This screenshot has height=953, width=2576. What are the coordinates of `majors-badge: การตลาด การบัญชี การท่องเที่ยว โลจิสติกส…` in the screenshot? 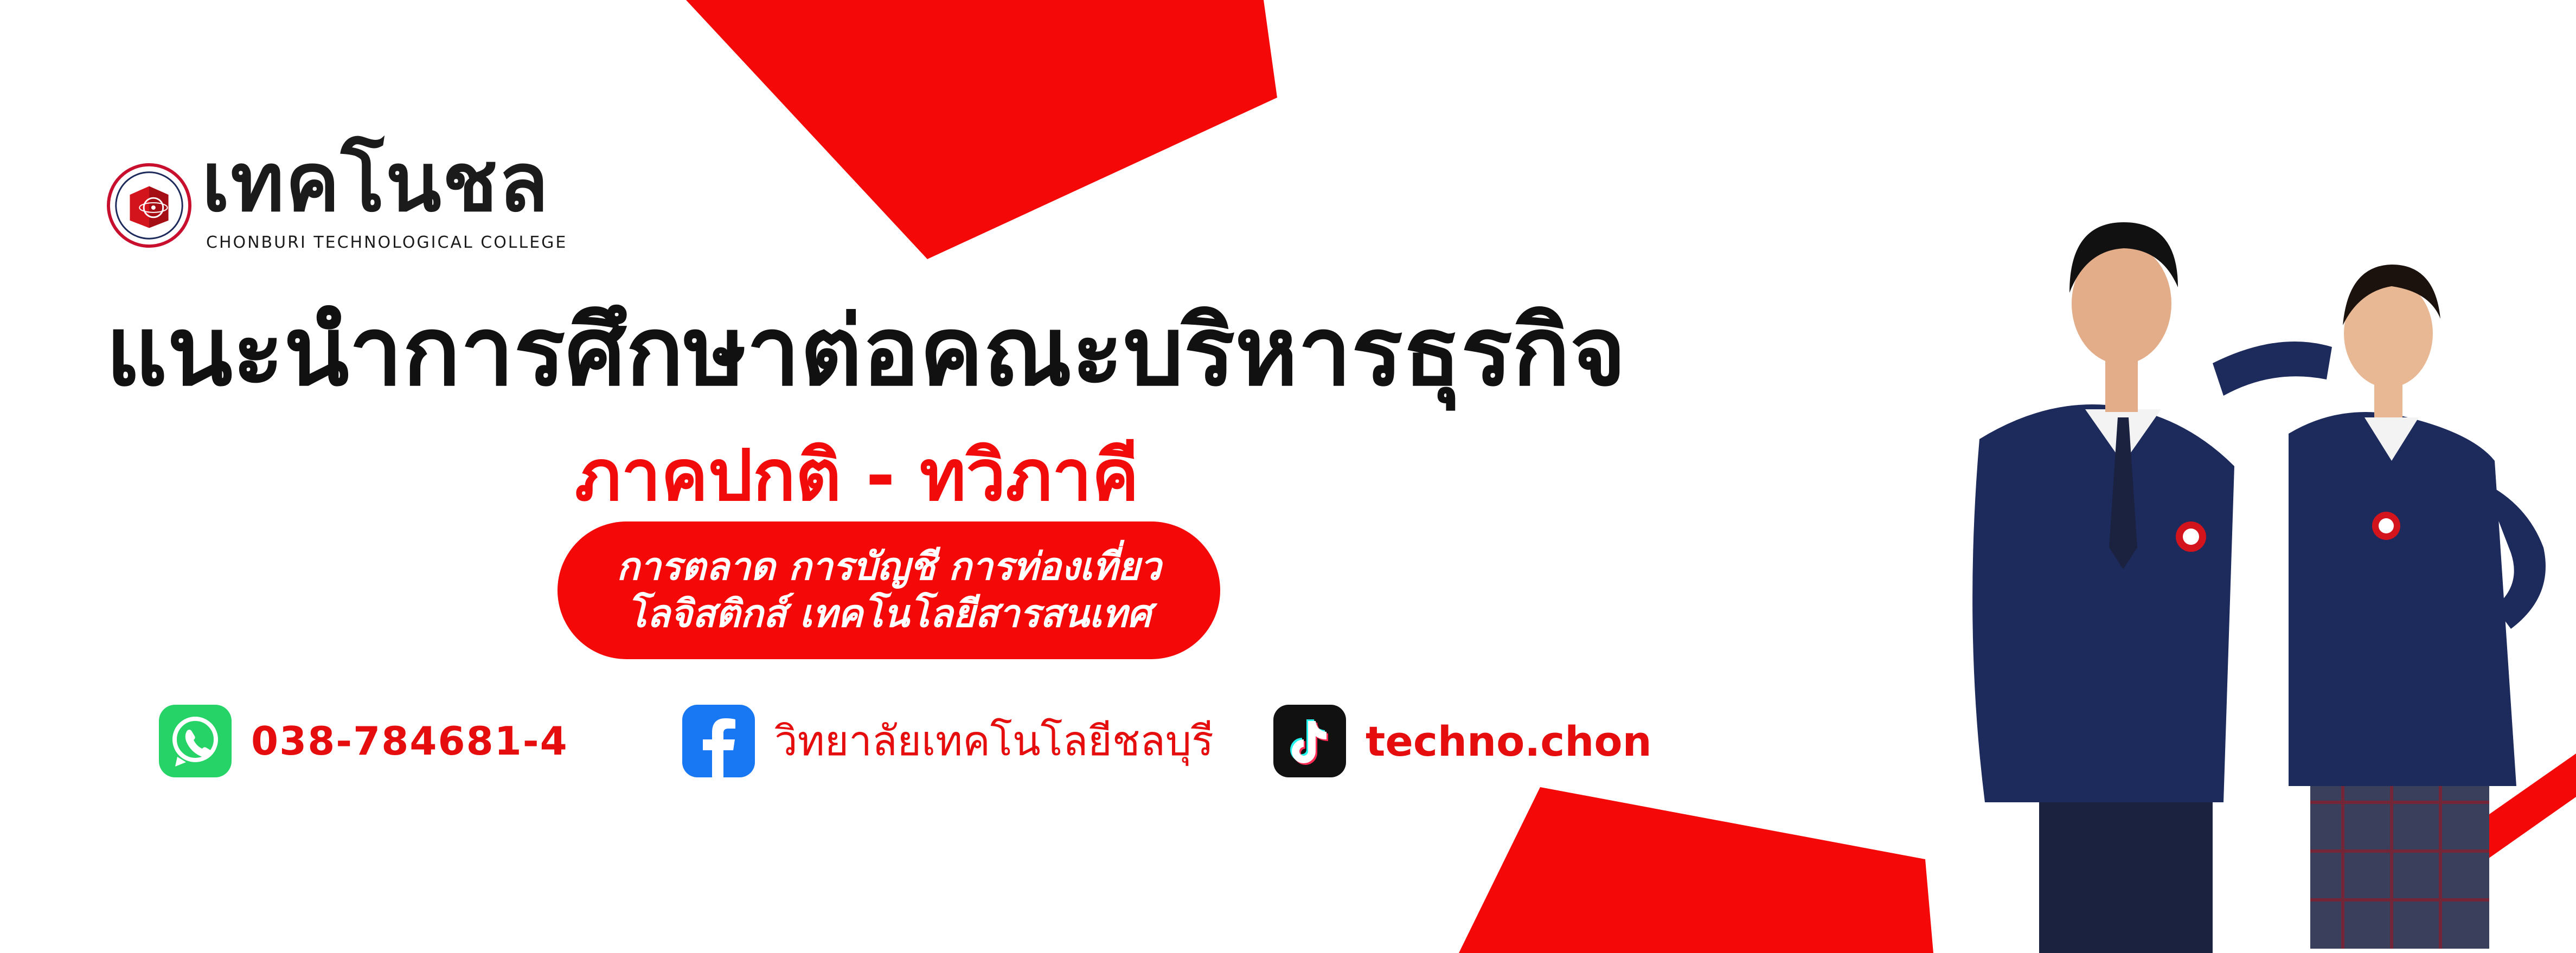 It's located at (889, 590).